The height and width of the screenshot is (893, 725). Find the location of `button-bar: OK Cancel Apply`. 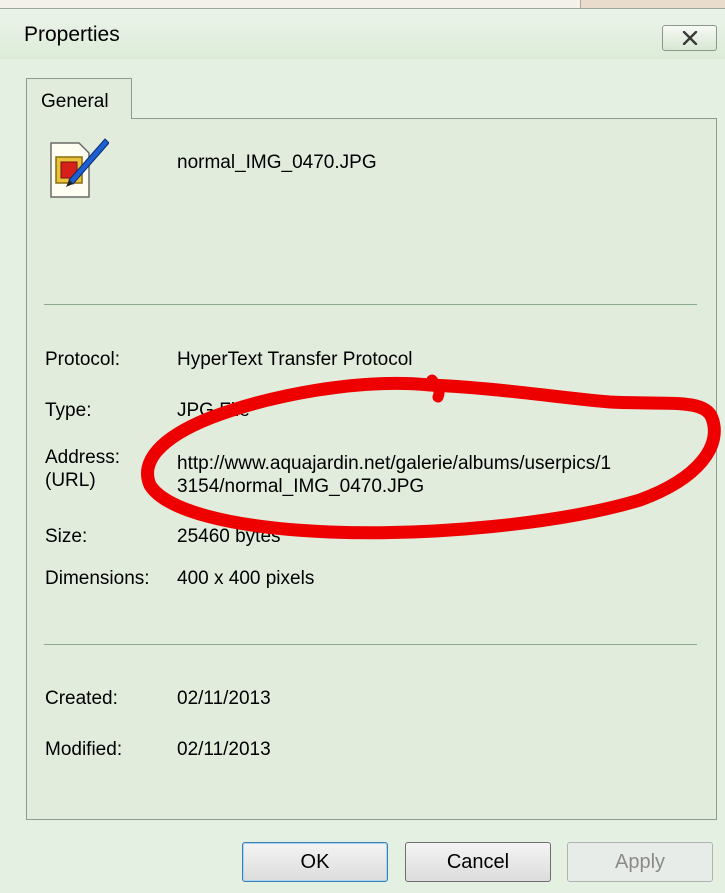

button-bar: OK Cancel Apply is located at coordinates (362, 856).